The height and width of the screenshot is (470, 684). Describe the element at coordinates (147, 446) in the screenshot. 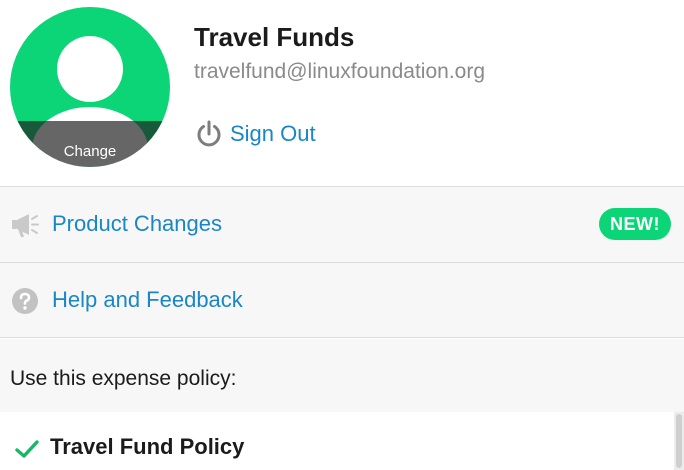

I see `policy-name: Travel Fund Policy` at that location.